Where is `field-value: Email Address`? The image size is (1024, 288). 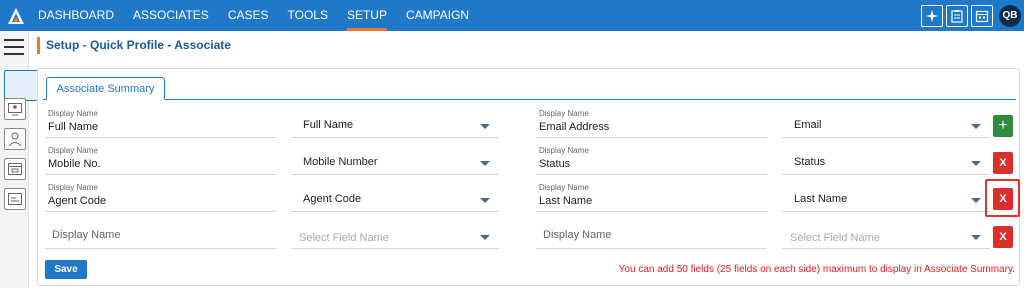 field-value: Email Address is located at coordinates (574, 127).